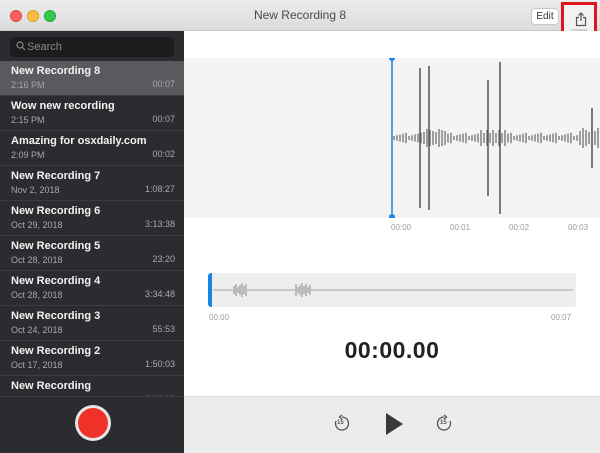 Image resolution: width=600 pixels, height=453 pixels. I want to click on recording-name: New Recording 8, so click(56, 71).